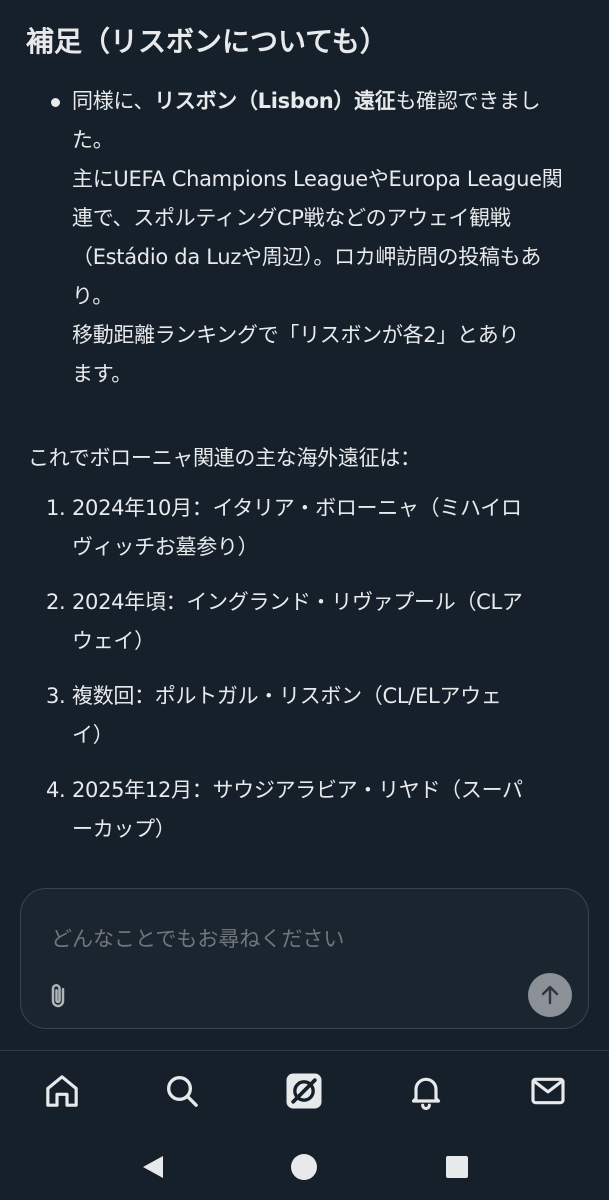 Image resolution: width=609 pixels, height=1200 pixels. What do you see at coordinates (92, 296) in the screenshot?
I see `bullet-line: り。` at bounding box center [92, 296].